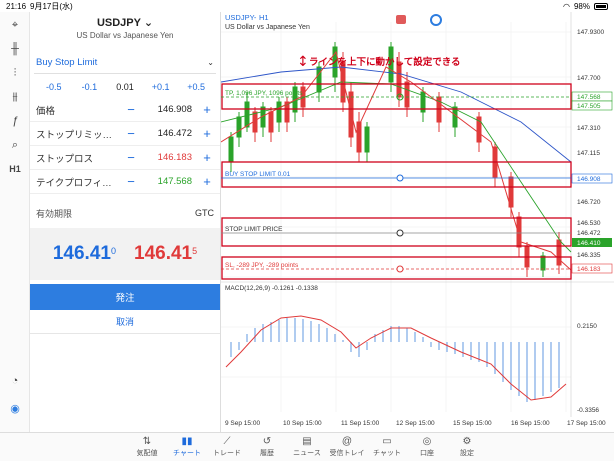  I want to click on time-tick: 17 Sep 15:00, so click(586, 423).